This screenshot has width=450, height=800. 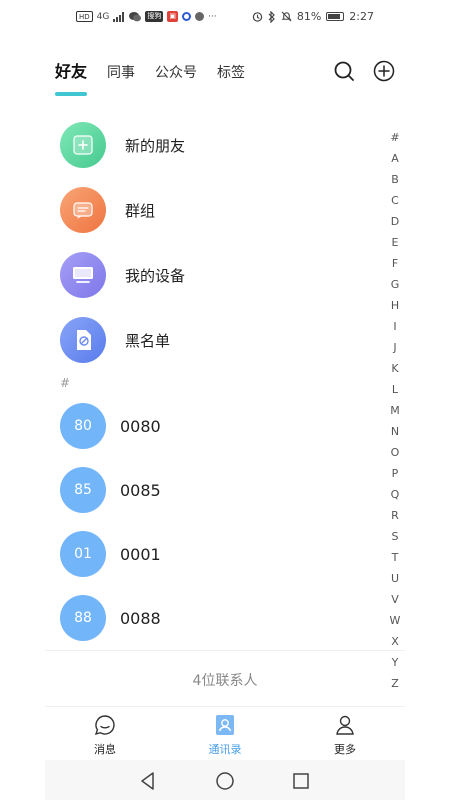 What do you see at coordinates (212, 16) in the screenshot?
I see `status-more: ···` at bounding box center [212, 16].